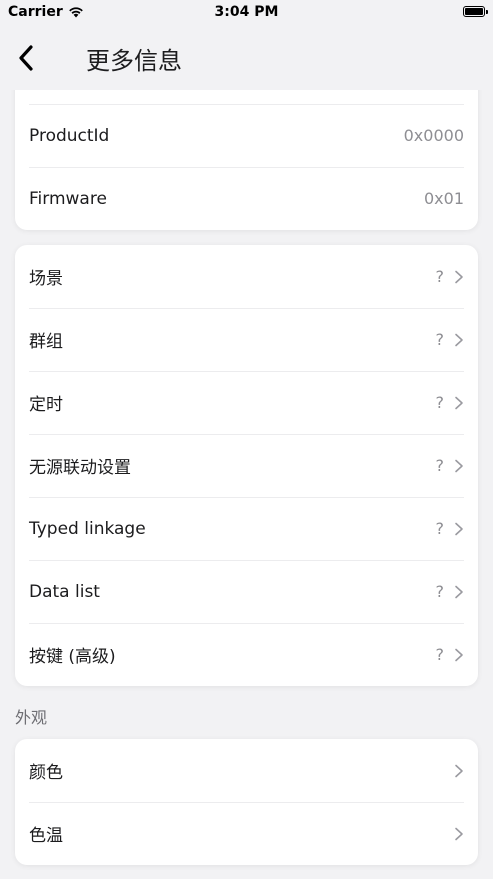  What do you see at coordinates (46, 342) in the screenshot?
I see `list-item-label: 群组` at bounding box center [46, 342].